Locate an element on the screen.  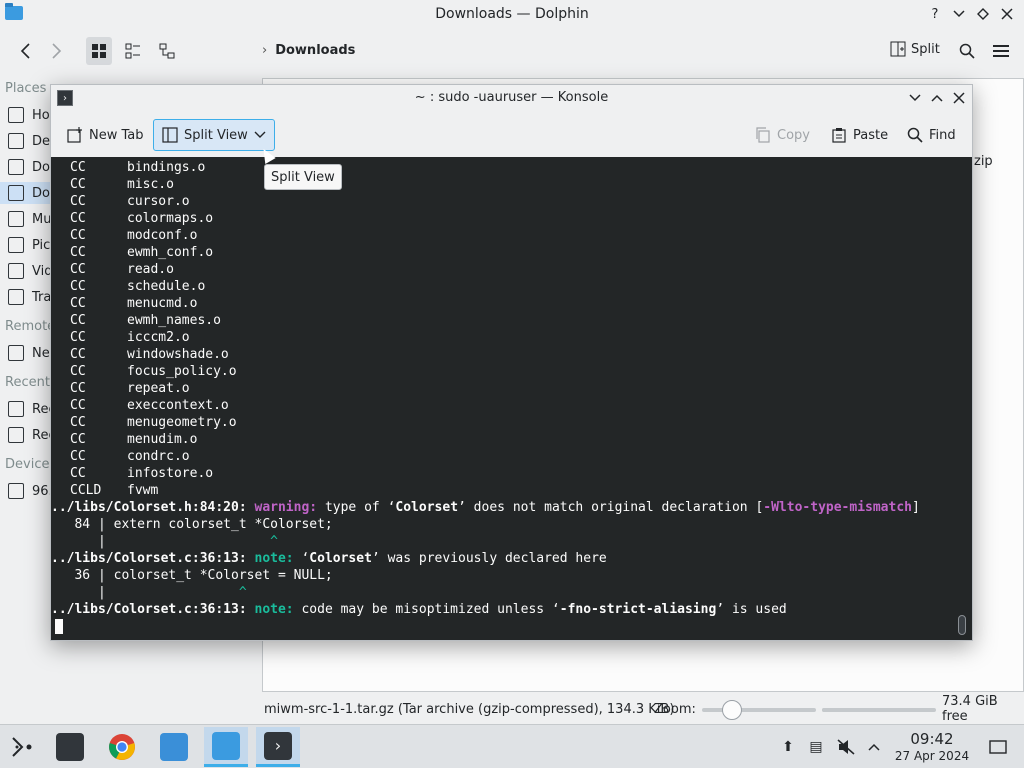
compile-file: infostore.o is located at coordinates (170, 473).